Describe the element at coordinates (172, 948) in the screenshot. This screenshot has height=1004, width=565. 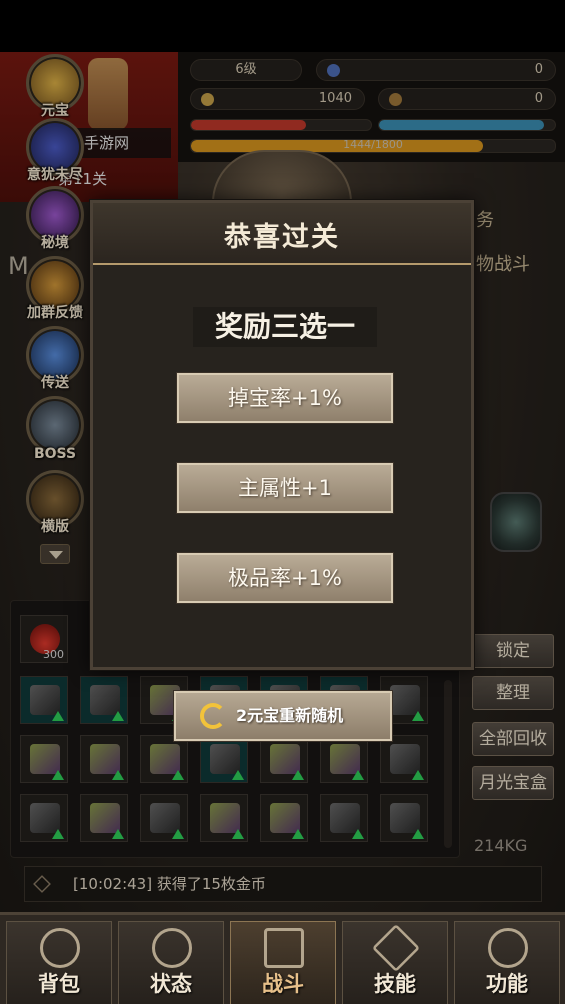
I see `status-icon` at that location.